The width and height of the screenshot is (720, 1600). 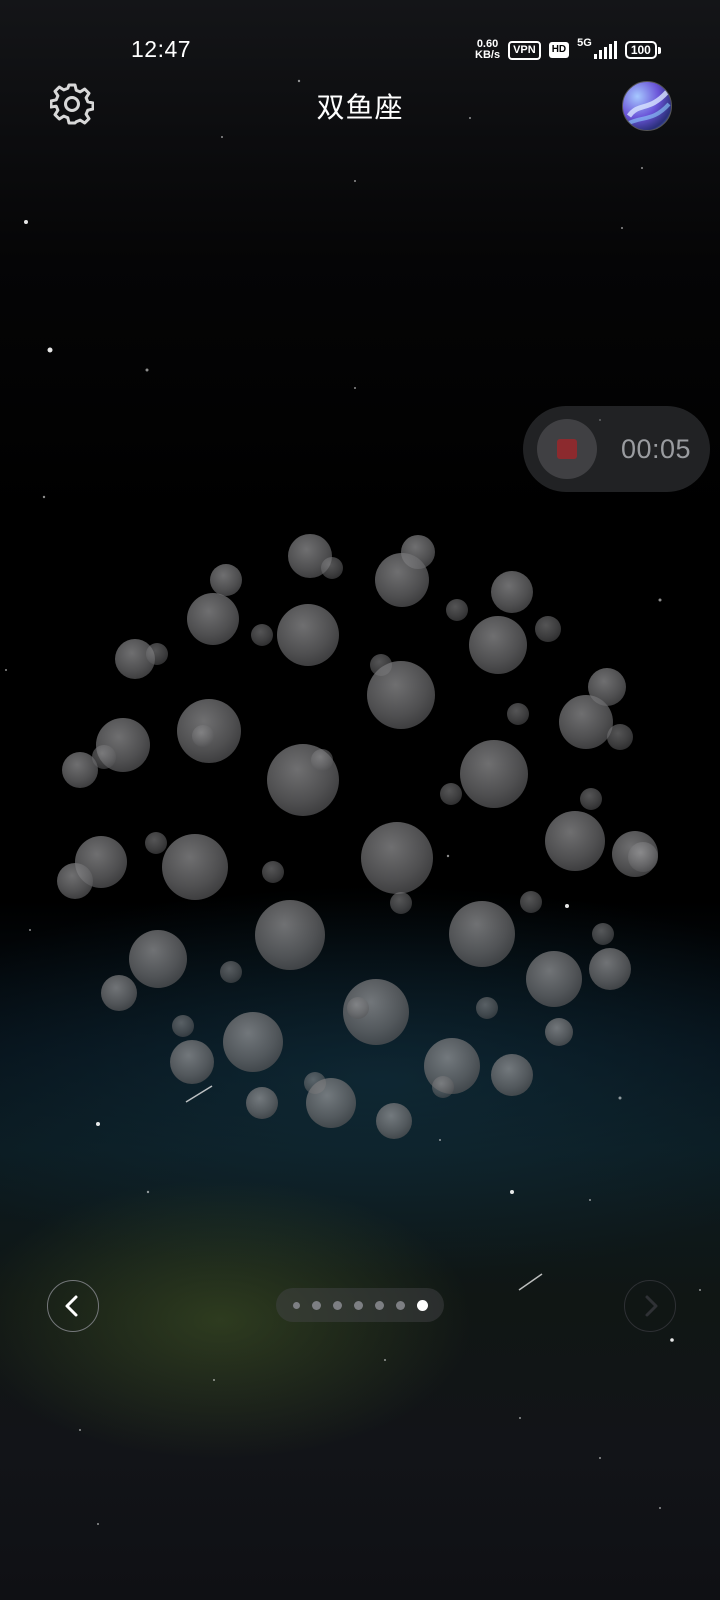 I want to click on chevron-left-icon, so click(x=71, y=1306).